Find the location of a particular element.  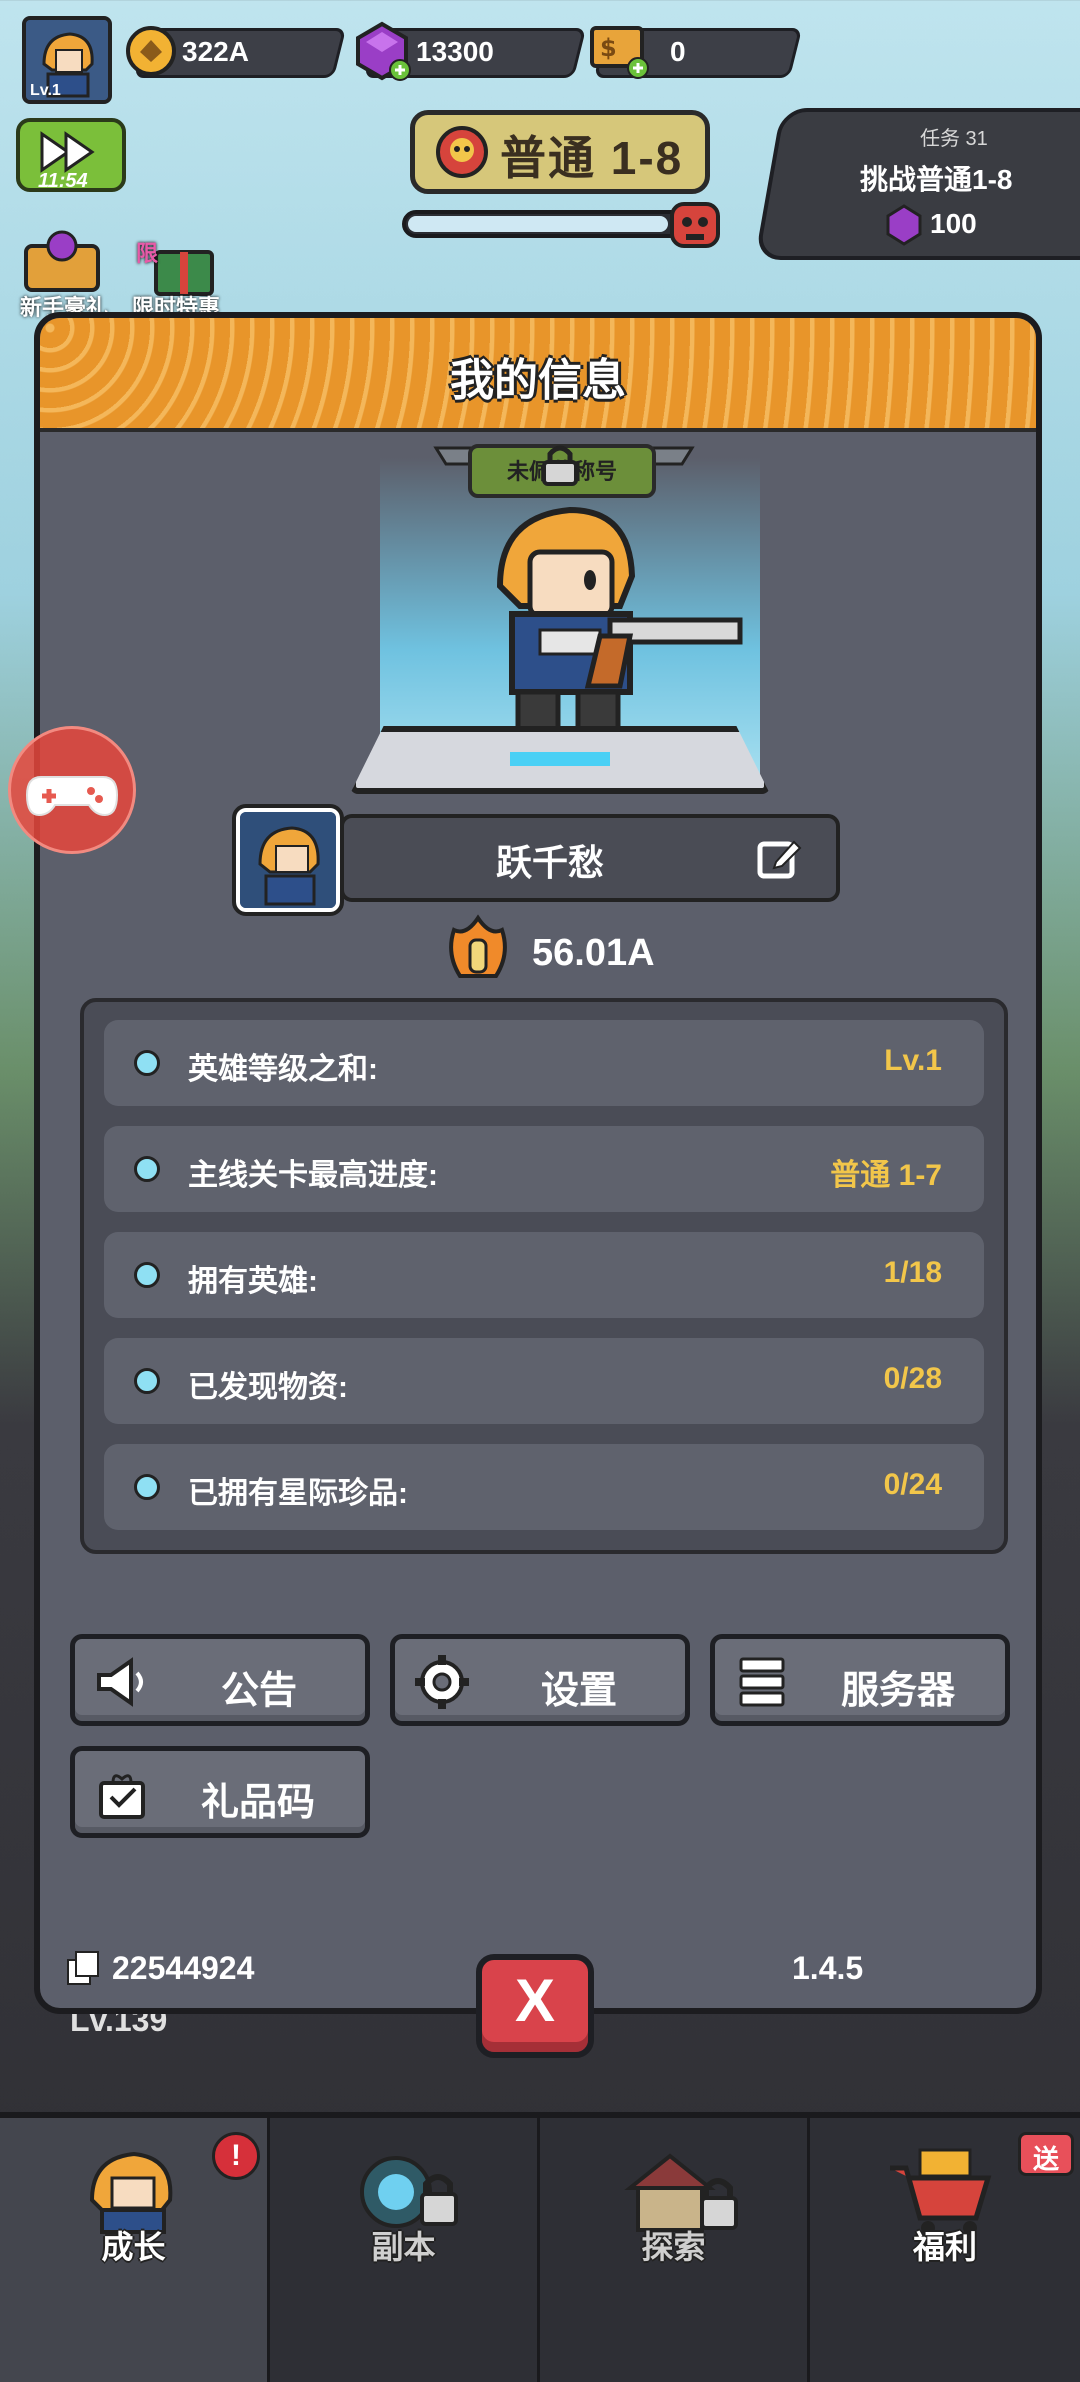

stat-row-materials: 已发现物资: 0/28 is located at coordinates (544, 1381).